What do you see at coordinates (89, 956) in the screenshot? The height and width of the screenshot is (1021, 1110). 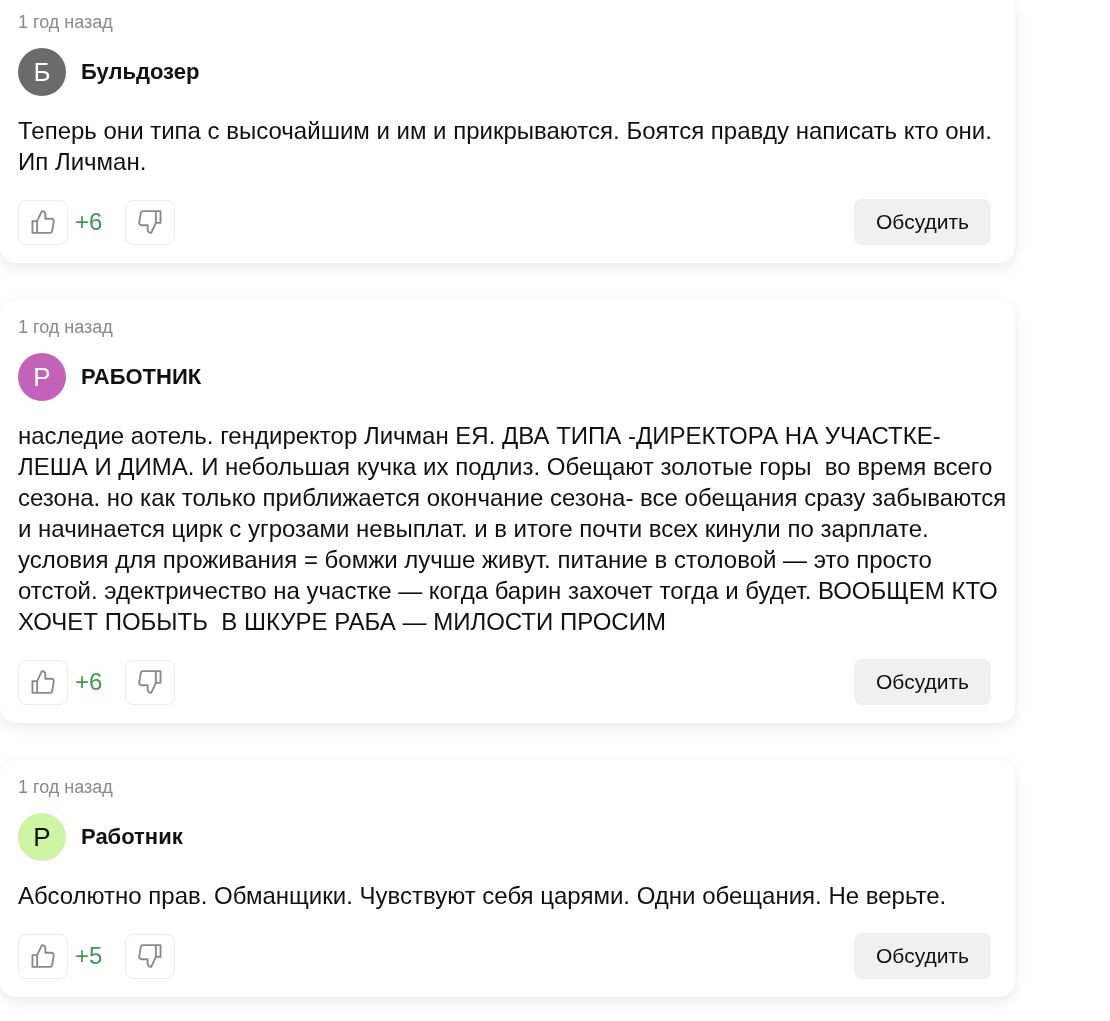 I see `like-count: +5` at bounding box center [89, 956].